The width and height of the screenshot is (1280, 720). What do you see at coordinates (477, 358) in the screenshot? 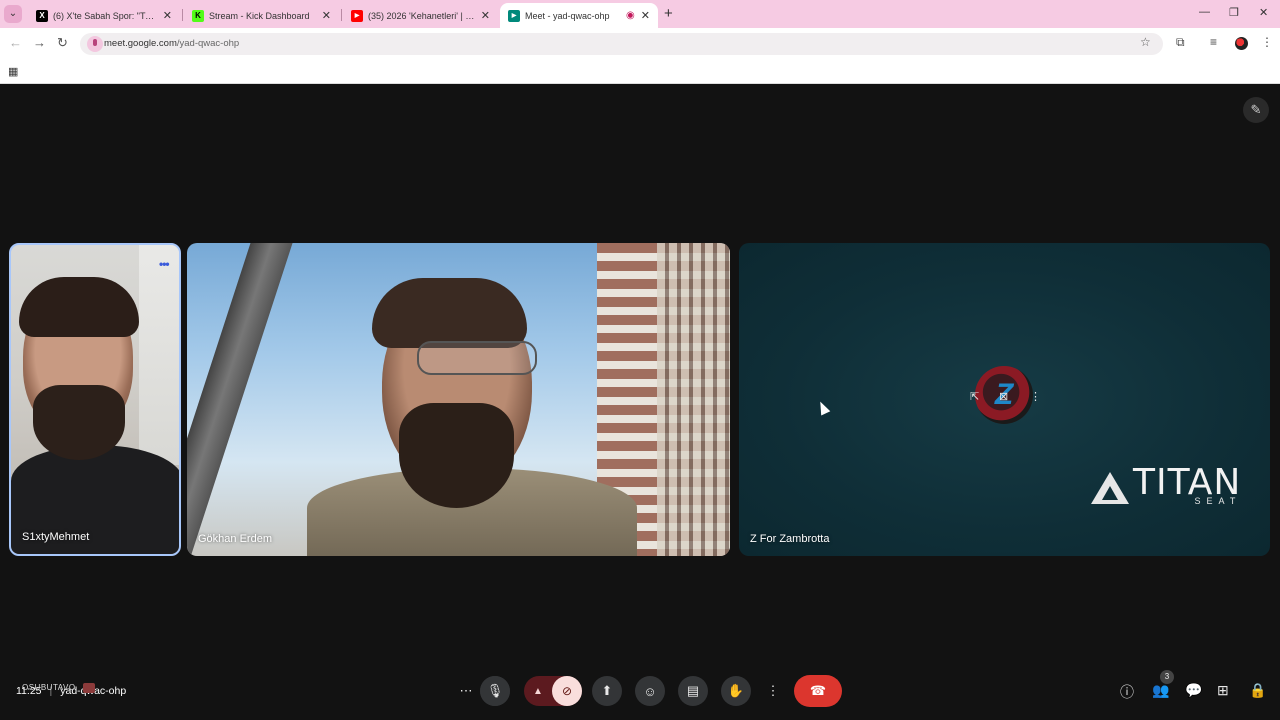
I see `participant-glasses` at bounding box center [477, 358].